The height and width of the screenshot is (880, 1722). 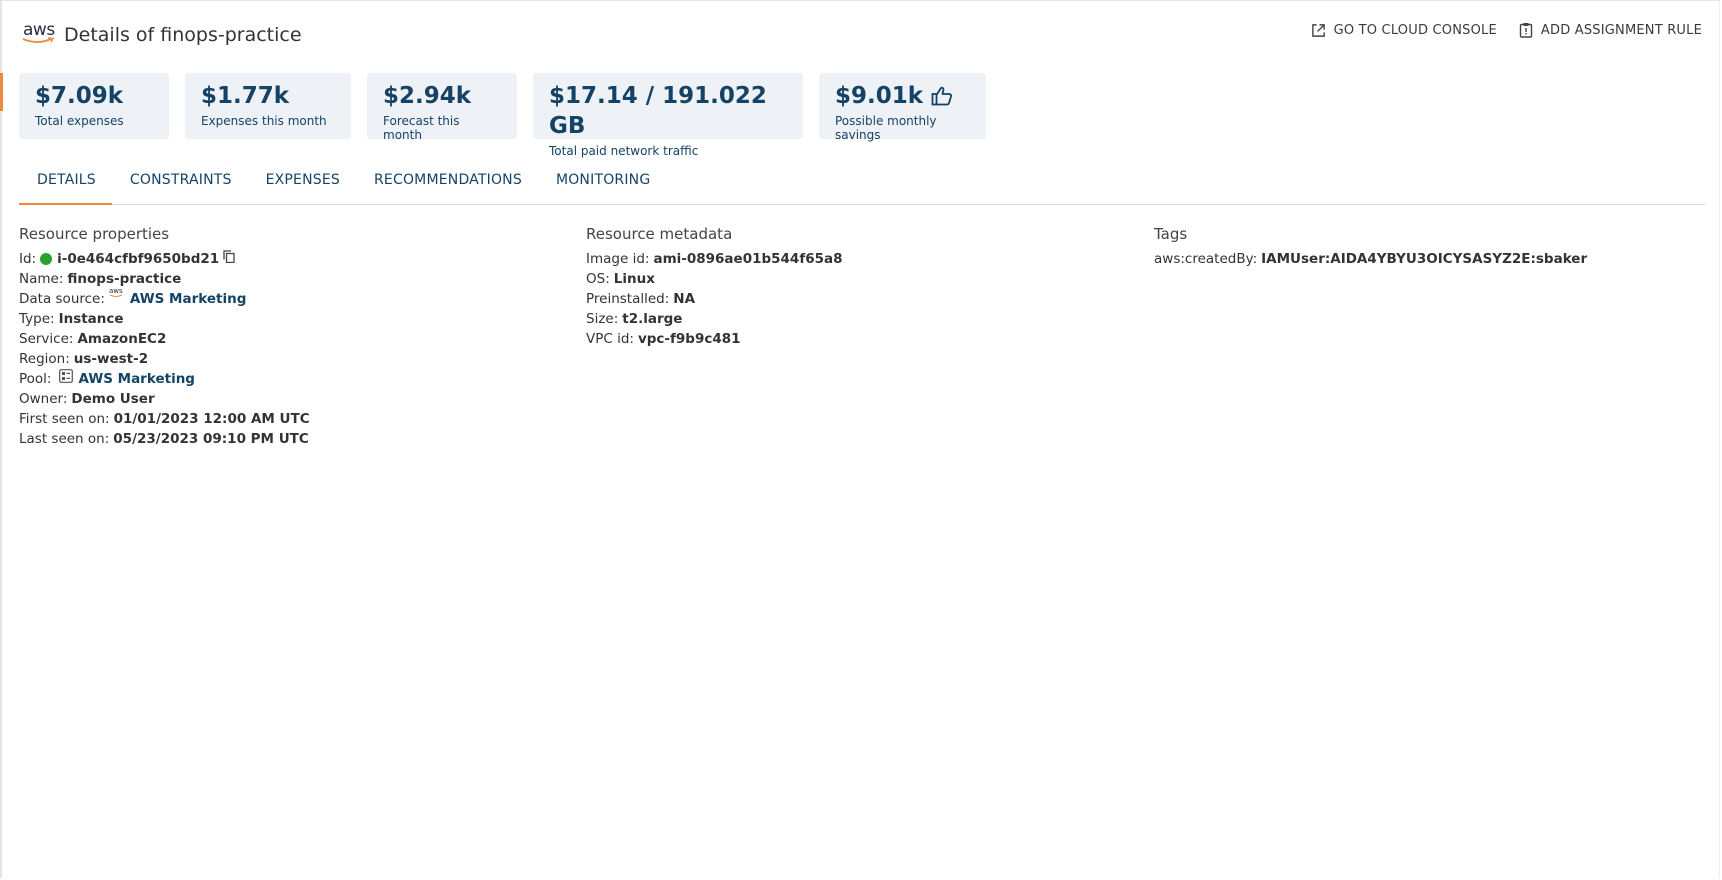 I want to click on copy-icon, so click(x=229, y=259).